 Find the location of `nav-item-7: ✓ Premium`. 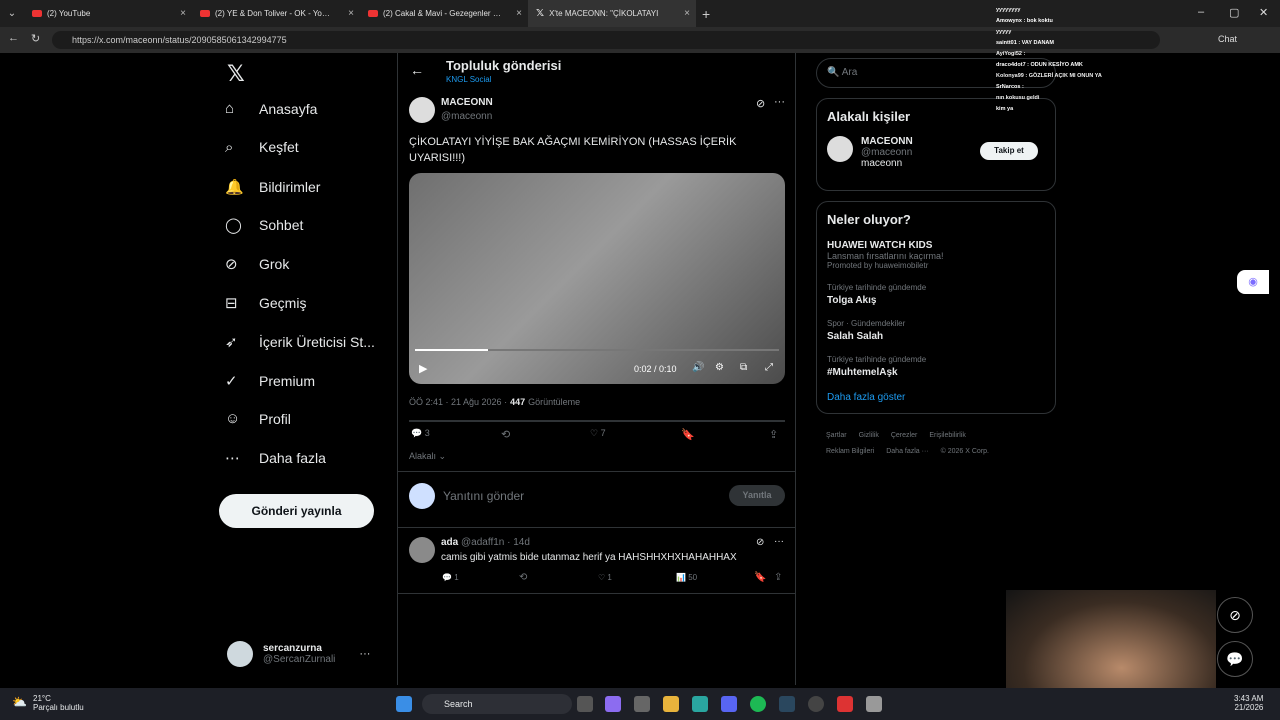

nav-item-7: ✓ Premium is located at coordinates (270, 381).